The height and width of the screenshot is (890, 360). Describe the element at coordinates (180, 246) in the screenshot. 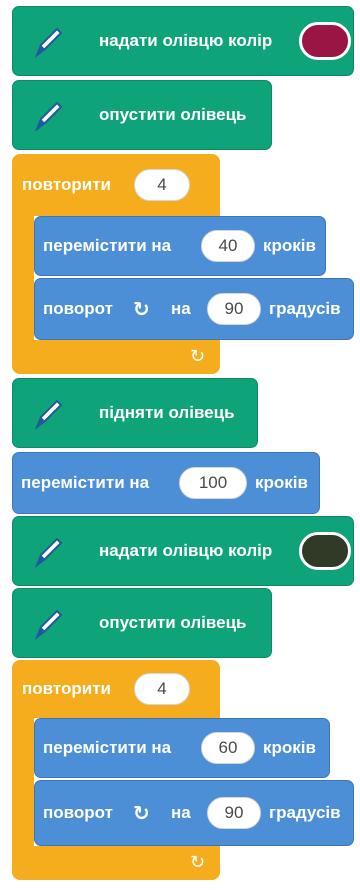

I see `move-steps-block: перемістити на 40 кроків` at that location.